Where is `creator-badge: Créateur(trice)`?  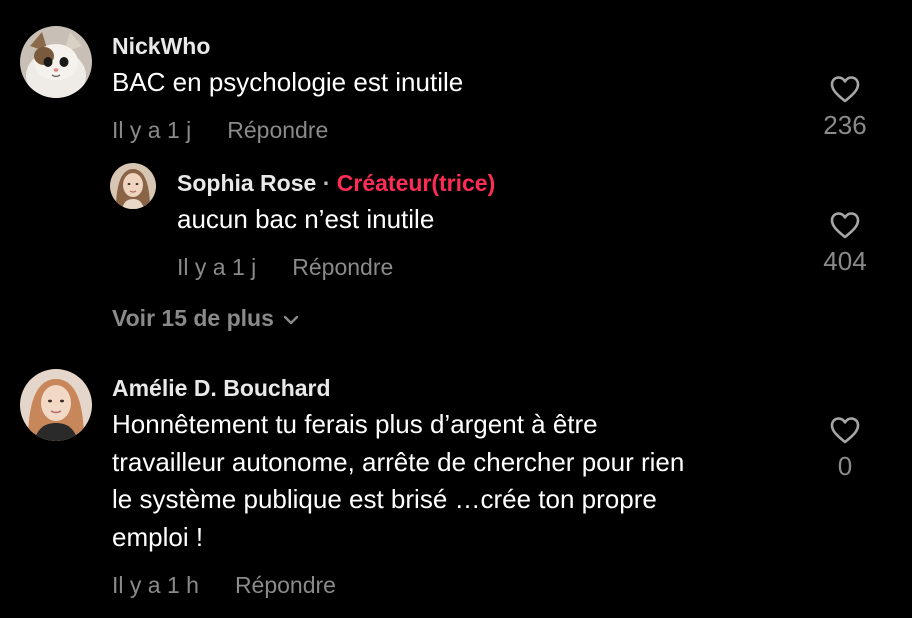 creator-badge: Créateur(trice) is located at coordinates (416, 183).